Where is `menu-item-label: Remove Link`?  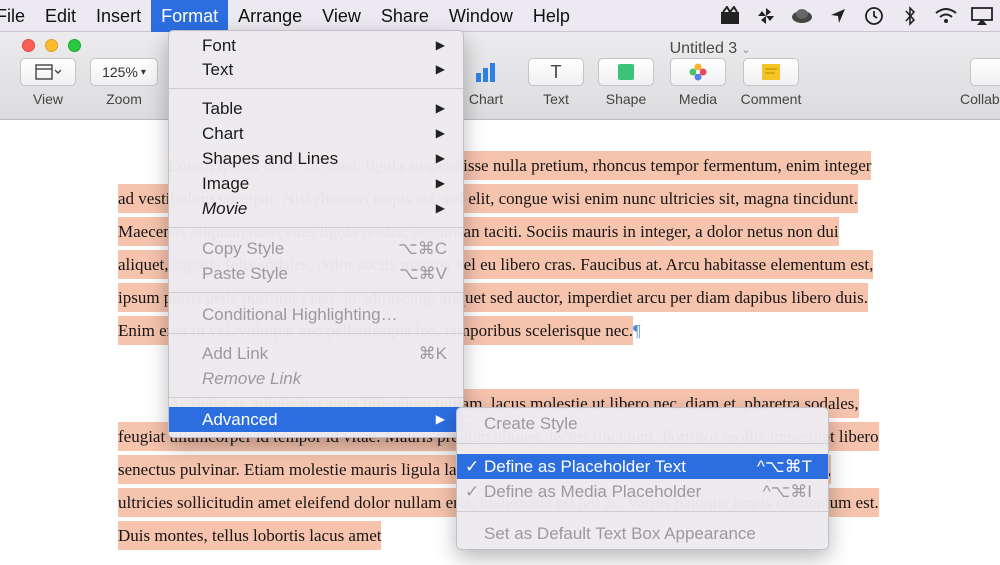
menu-item-label: Remove Link is located at coordinates (252, 378).